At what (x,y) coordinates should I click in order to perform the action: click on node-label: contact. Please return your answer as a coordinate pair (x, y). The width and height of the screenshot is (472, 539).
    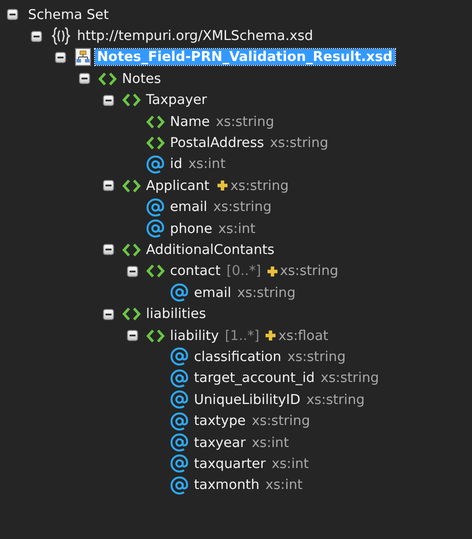
    Looking at the image, I should click on (195, 271).